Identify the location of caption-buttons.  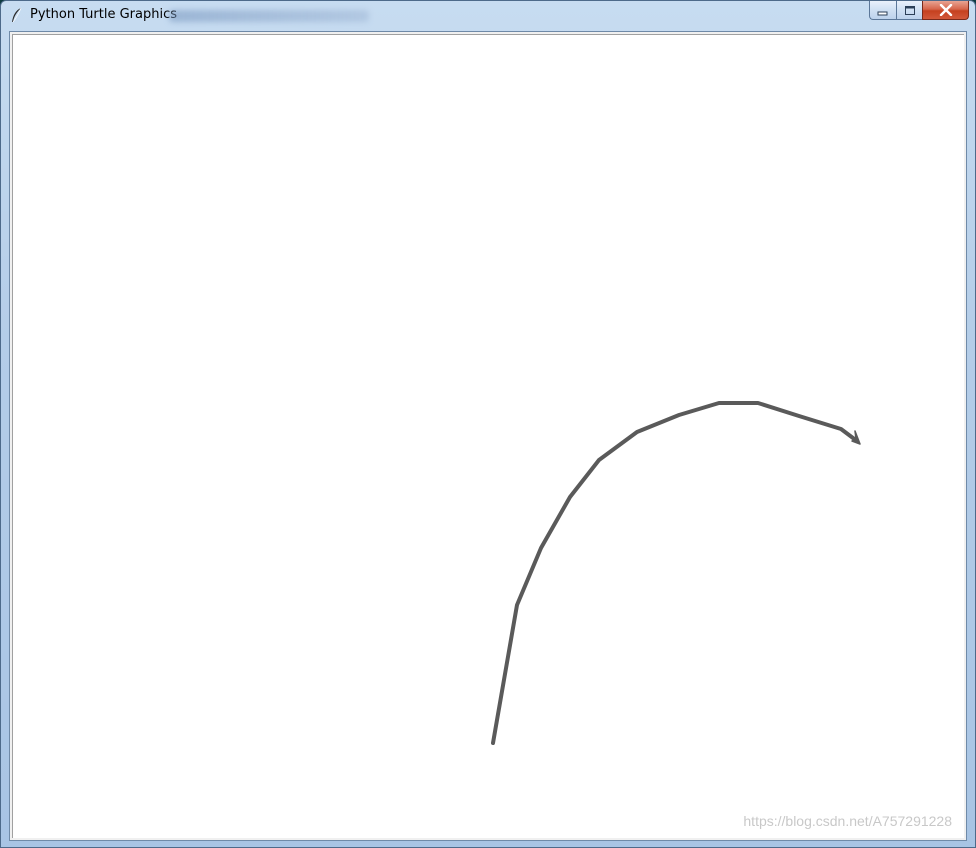
(919, 11).